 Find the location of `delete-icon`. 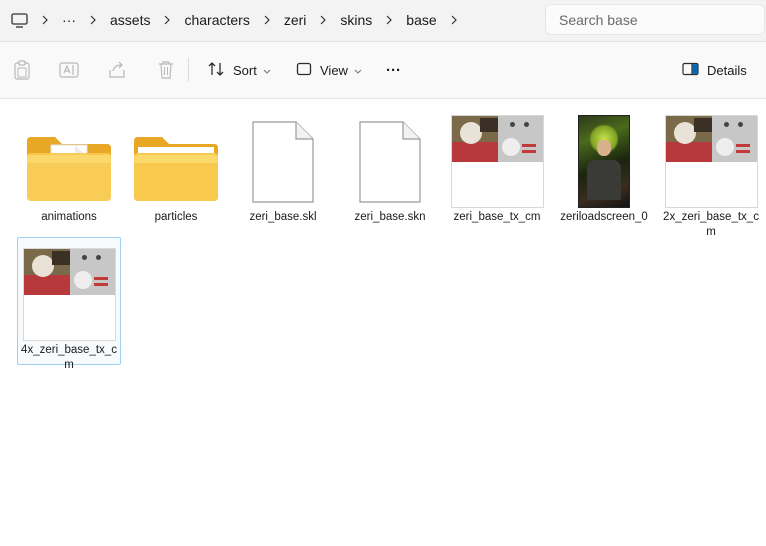

delete-icon is located at coordinates (166, 70).